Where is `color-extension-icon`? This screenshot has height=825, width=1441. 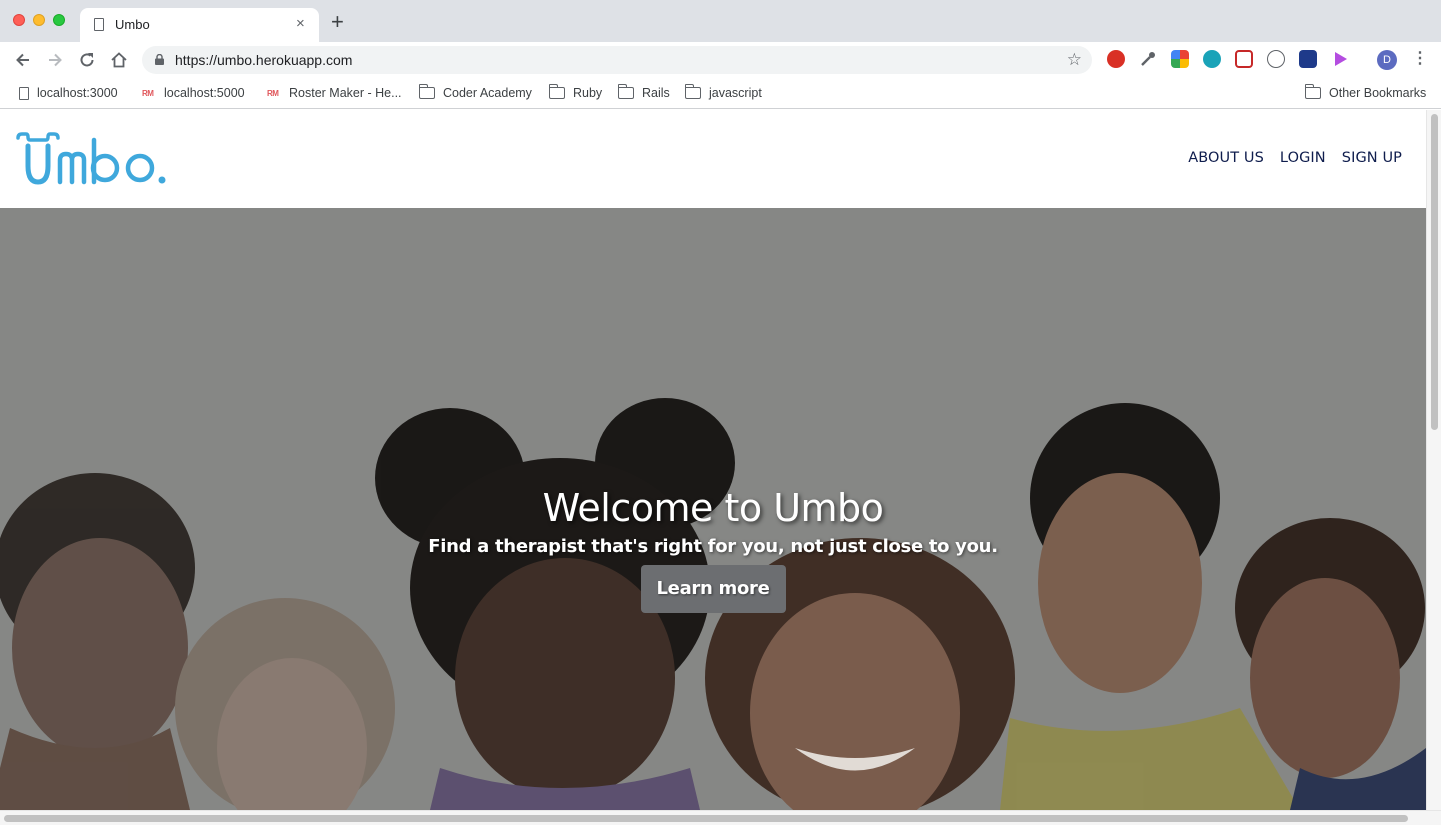 color-extension-icon is located at coordinates (1180, 59).